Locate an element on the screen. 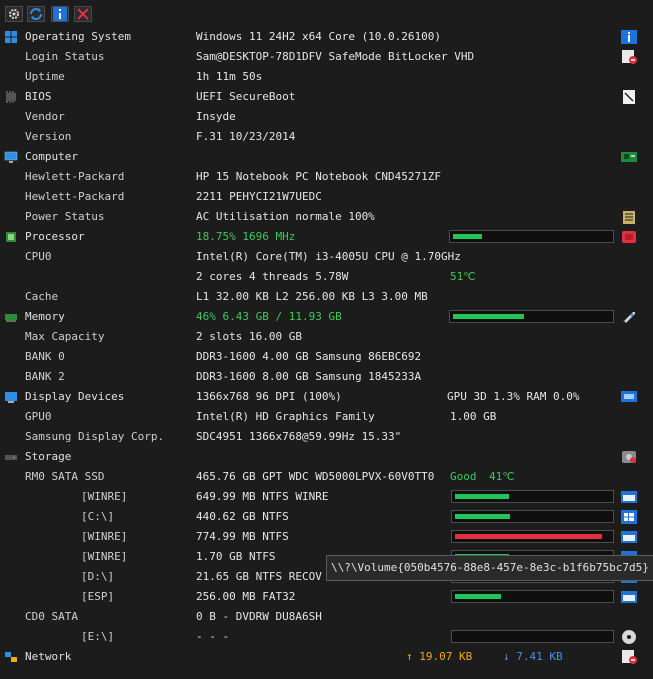 The image size is (653, 679). row-partition-e: [E:\] - - - is located at coordinates (326, 637).